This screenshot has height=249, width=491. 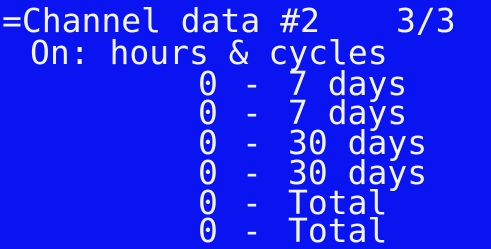 I want to click on screen-bottom-edge, so click(x=245, y=246).